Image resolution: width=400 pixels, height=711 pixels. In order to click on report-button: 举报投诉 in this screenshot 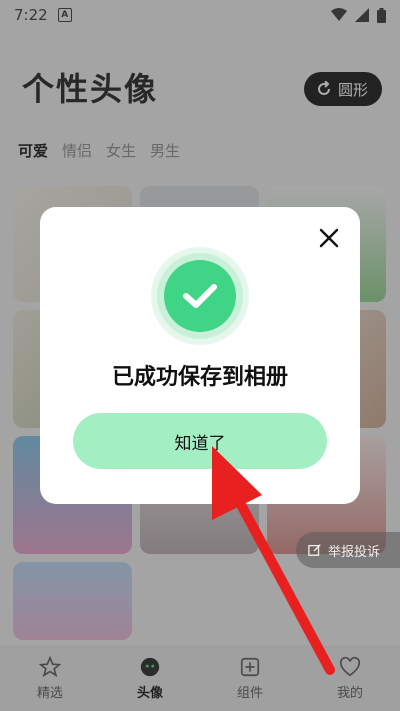, I will do `click(348, 550)`.